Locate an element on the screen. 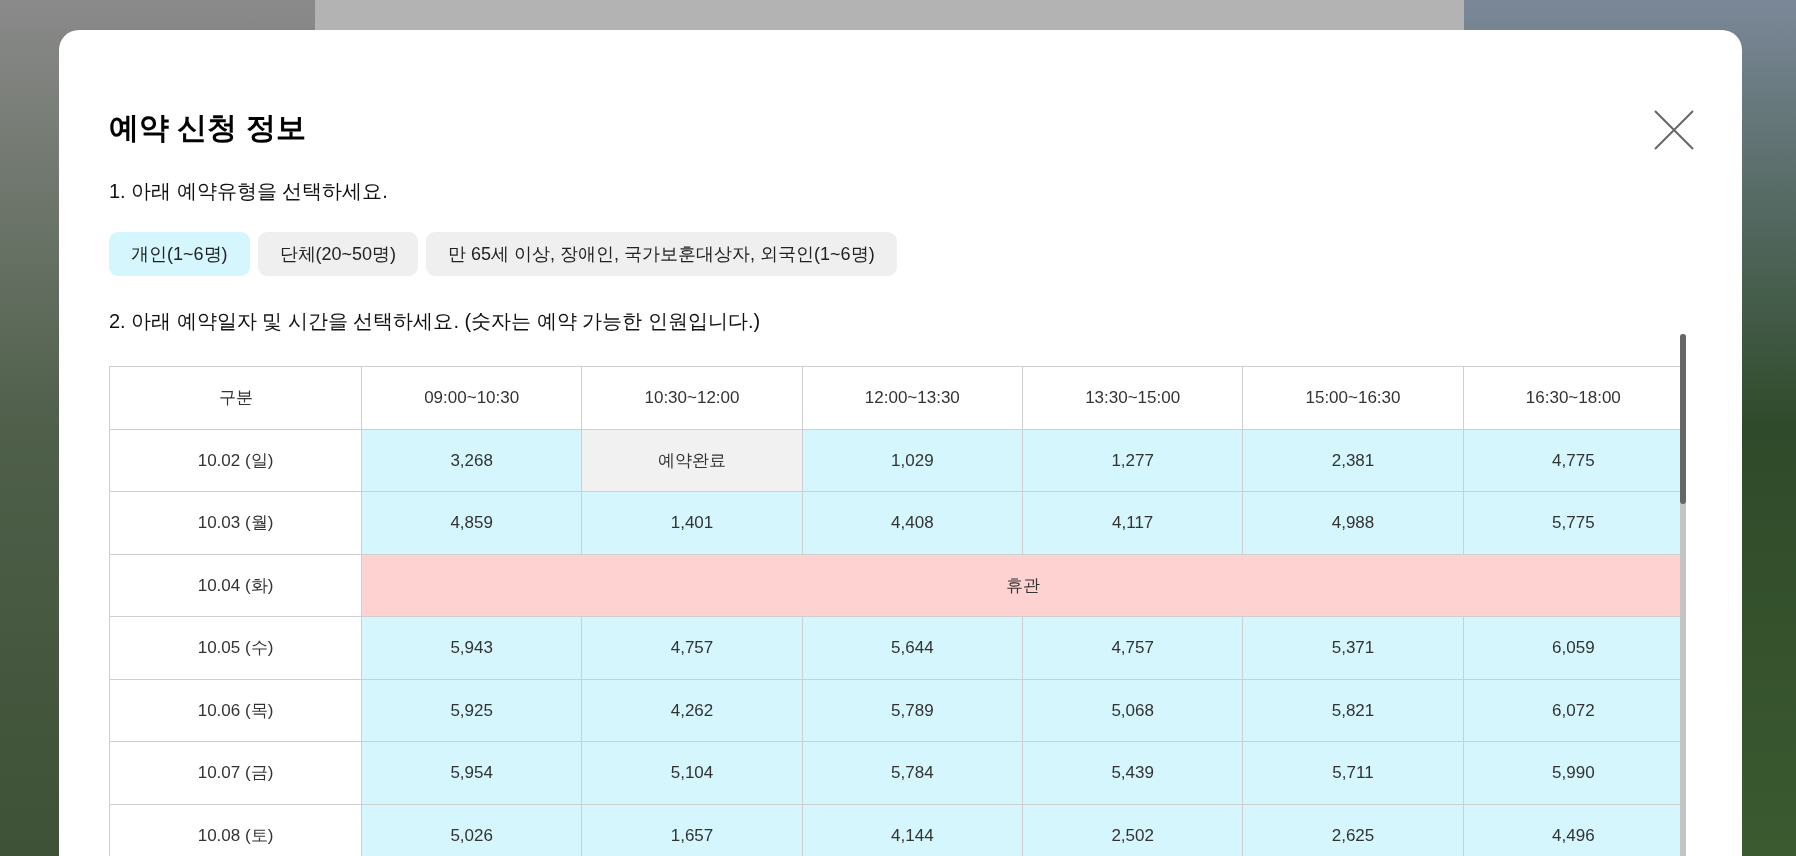 The width and height of the screenshot is (1796, 856). available-slot-cell: 5,943 is located at coordinates (472, 648).